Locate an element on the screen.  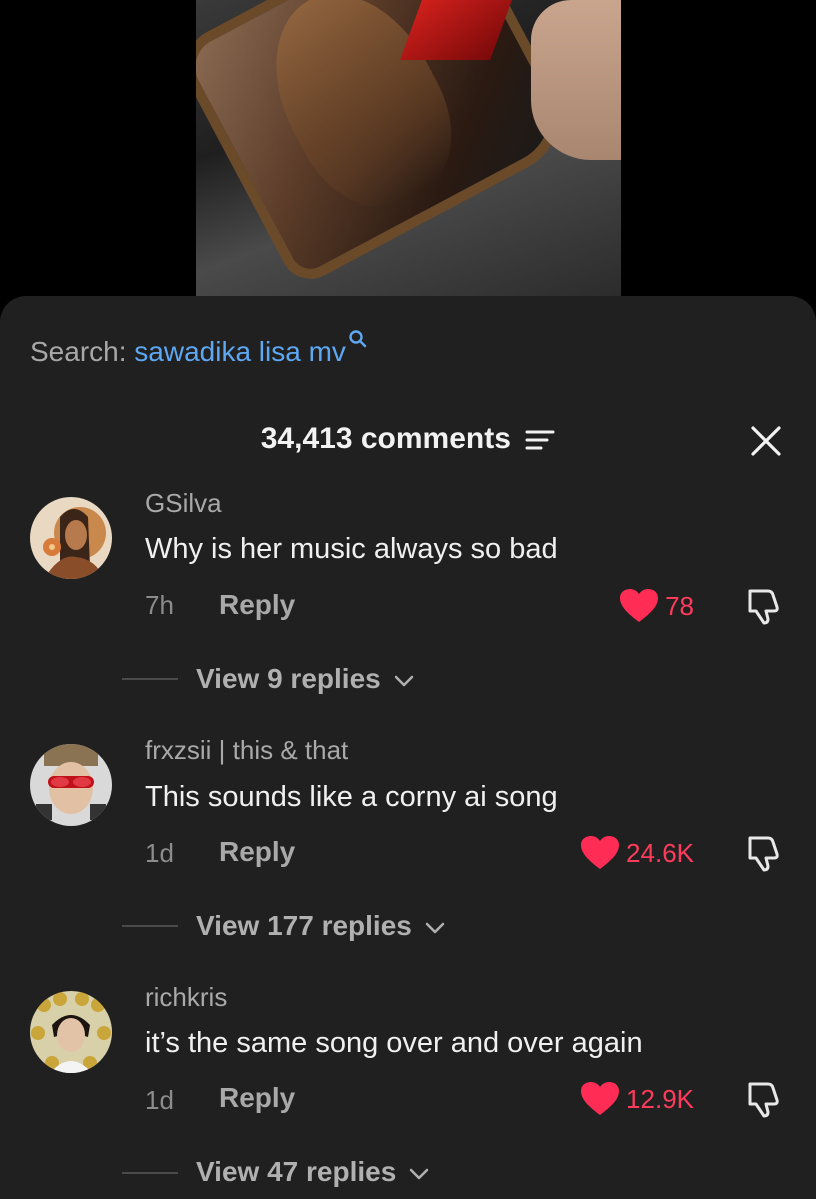
like-button: 24.6K is located at coordinates (637, 853).